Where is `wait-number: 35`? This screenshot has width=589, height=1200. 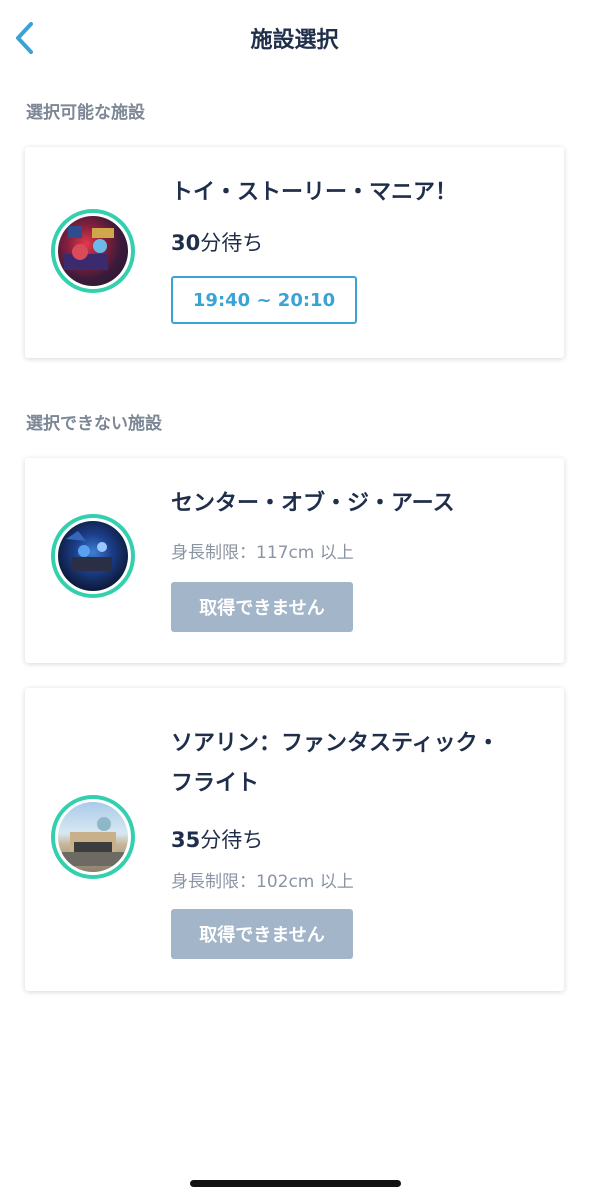
wait-number: 35 is located at coordinates (186, 840).